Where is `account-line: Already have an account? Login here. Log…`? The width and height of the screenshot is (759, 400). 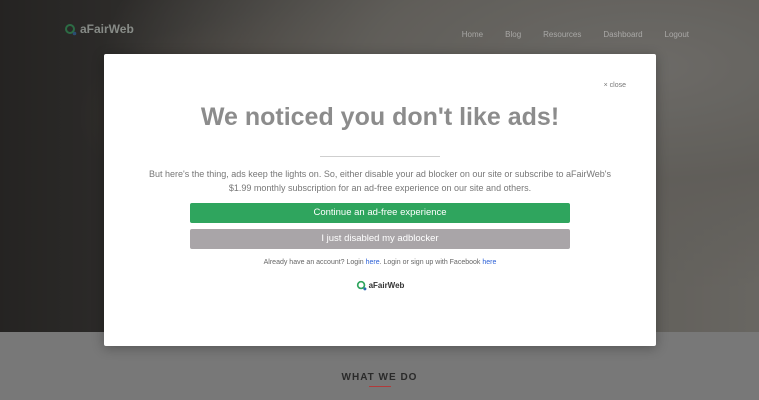 account-line: Already have an account? Login here. Log… is located at coordinates (380, 262).